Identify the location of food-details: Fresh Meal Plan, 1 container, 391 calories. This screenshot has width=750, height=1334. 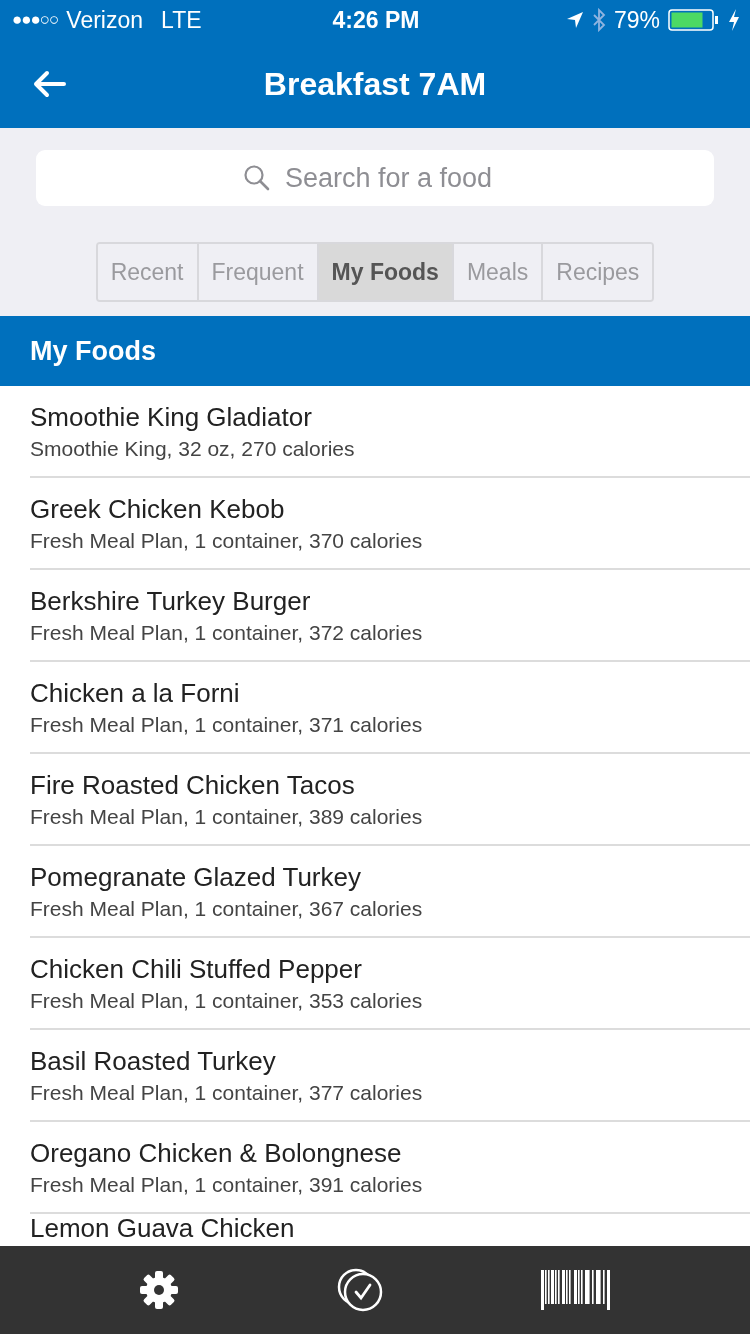
(227, 1184).